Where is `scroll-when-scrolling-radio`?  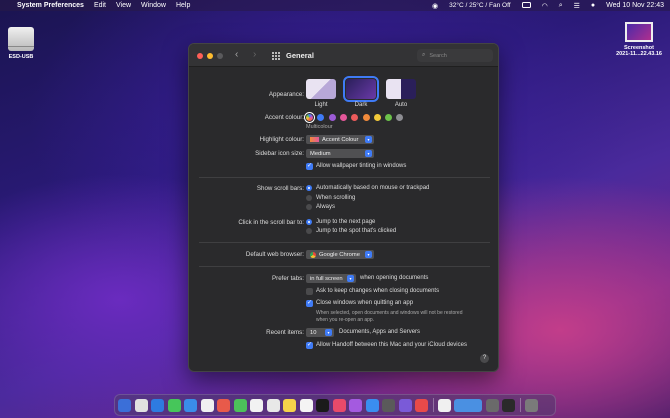 scroll-when-scrolling-radio is located at coordinates (309, 198).